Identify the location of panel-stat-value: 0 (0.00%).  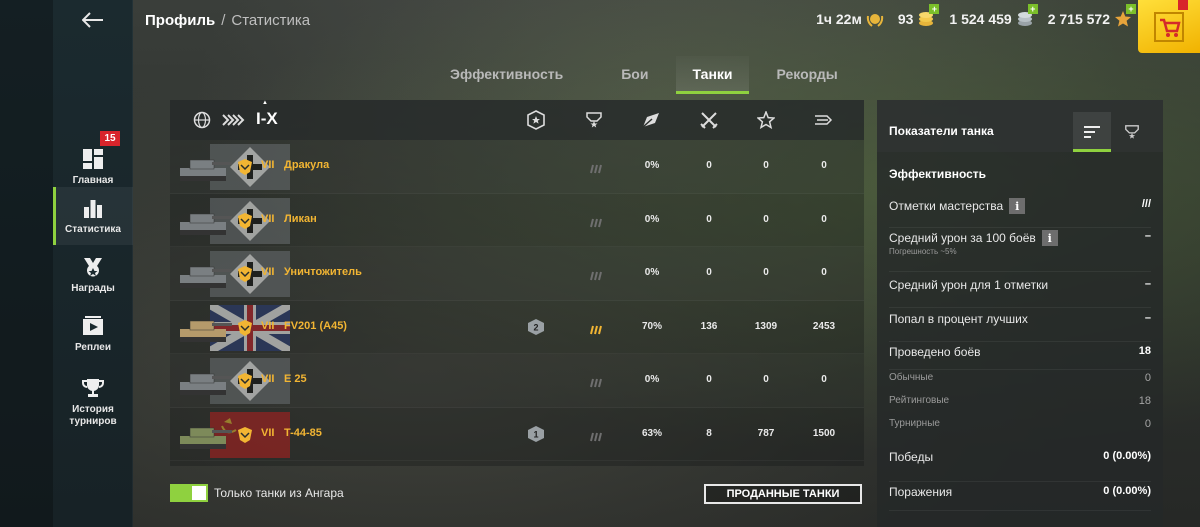
(1127, 491).